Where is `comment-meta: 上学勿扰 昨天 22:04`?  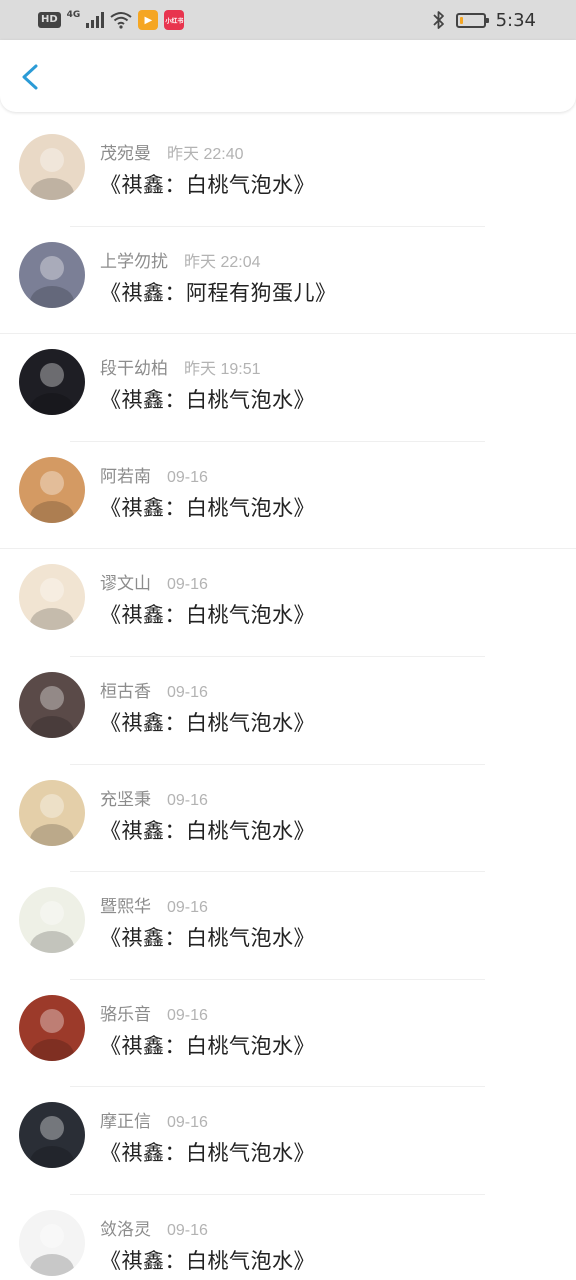
comment-meta: 上学勿扰 昨天 22:04 is located at coordinates (180, 259).